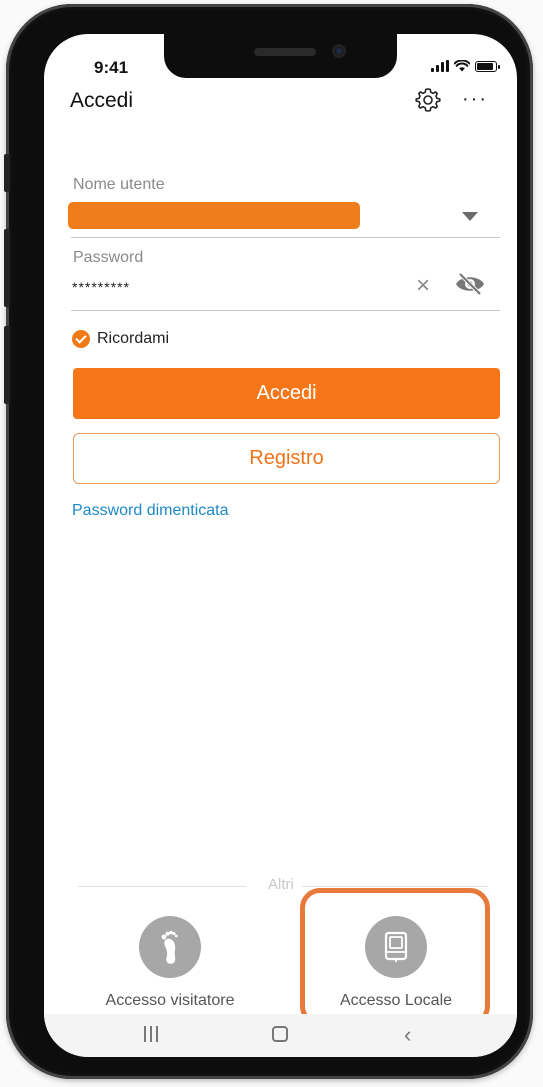 The image size is (543, 1087). What do you see at coordinates (286, 458) in the screenshot?
I see `register-button: Registro` at bounding box center [286, 458].